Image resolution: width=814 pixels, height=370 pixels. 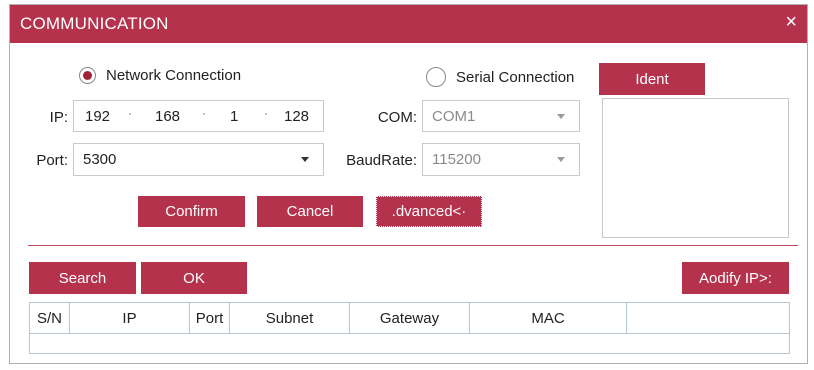 What do you see at coordinates (791, 22) in the screenshot?
I see `close-icon: ×` at bounding box center [791, 22].